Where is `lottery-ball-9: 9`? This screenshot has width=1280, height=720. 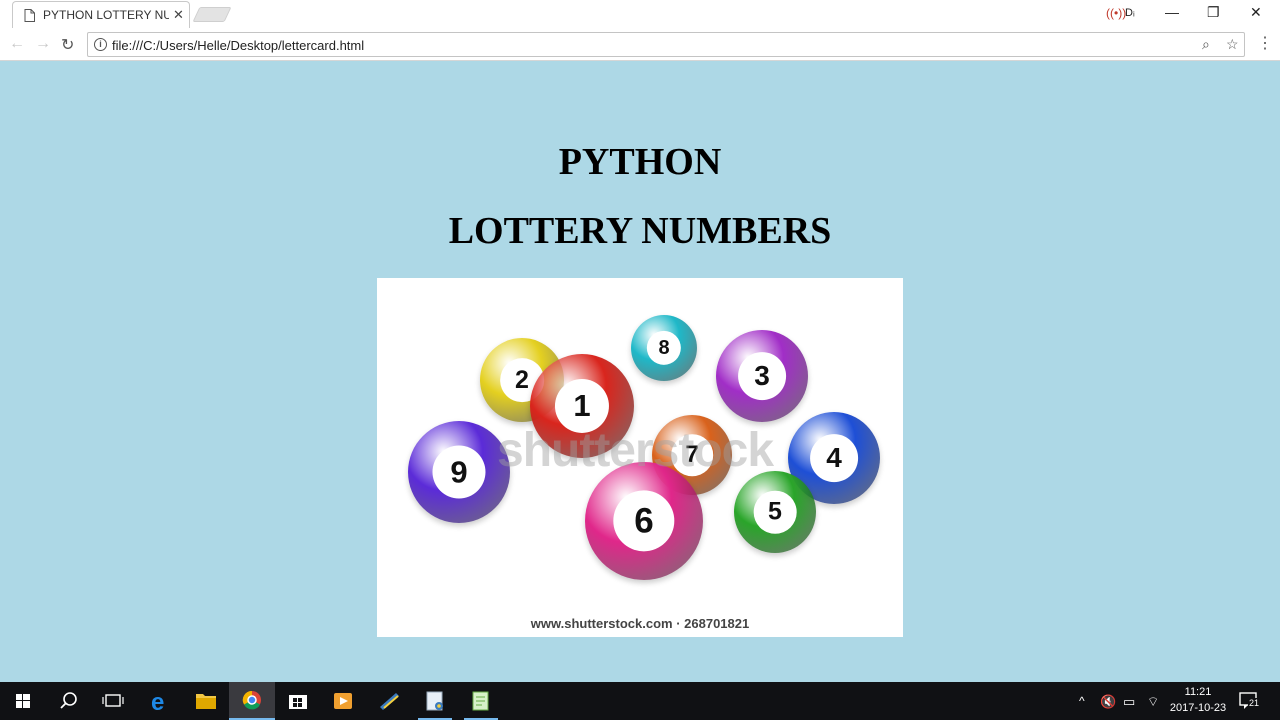
lottery-ball-9: 9 is located at coordinates (459, 472).